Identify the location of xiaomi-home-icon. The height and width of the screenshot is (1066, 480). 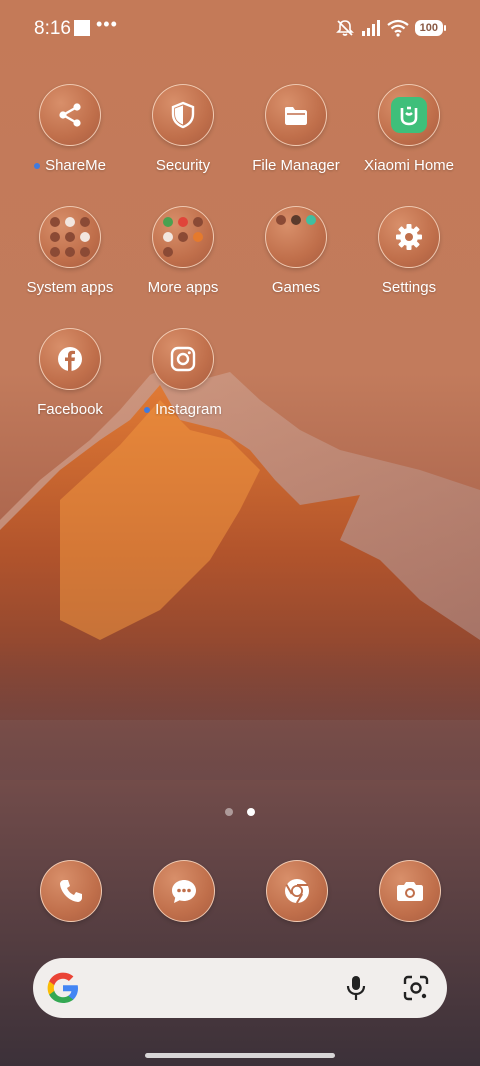
(409, 116).